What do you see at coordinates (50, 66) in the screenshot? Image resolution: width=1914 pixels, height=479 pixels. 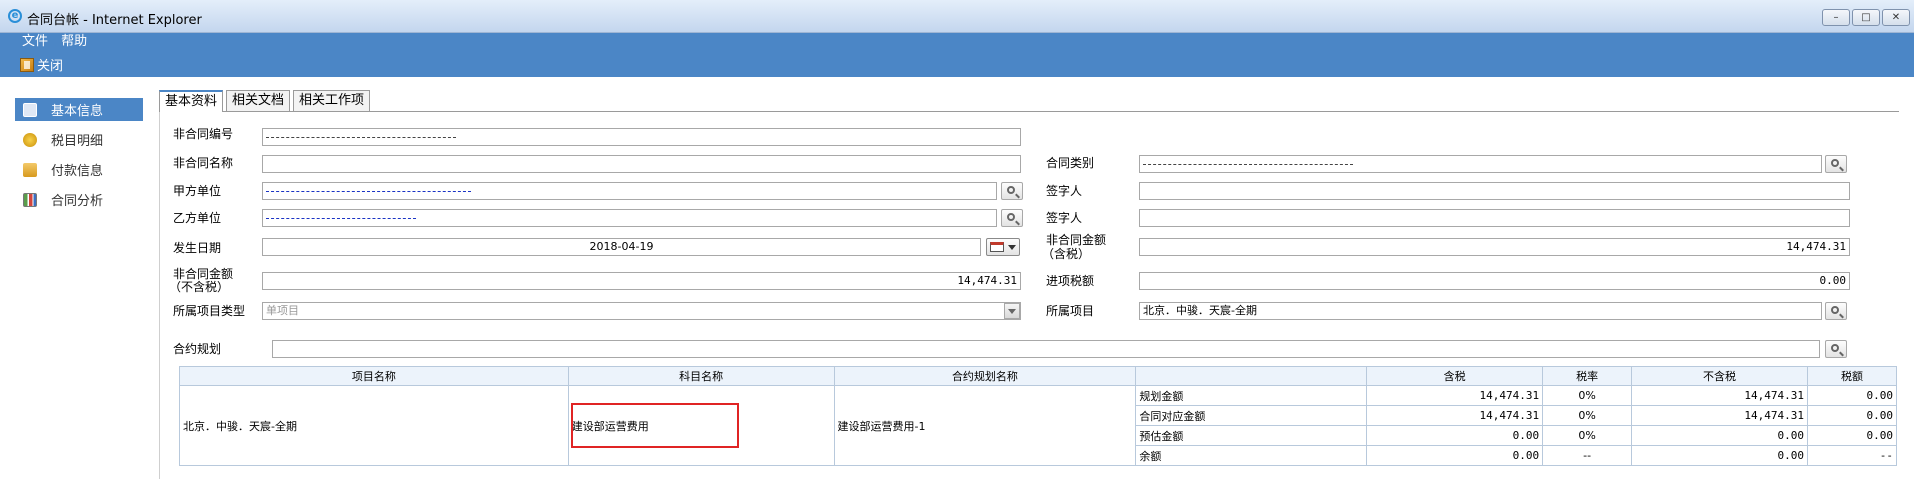 I see `close-label: 关闭` at bounding box center [50, 66].